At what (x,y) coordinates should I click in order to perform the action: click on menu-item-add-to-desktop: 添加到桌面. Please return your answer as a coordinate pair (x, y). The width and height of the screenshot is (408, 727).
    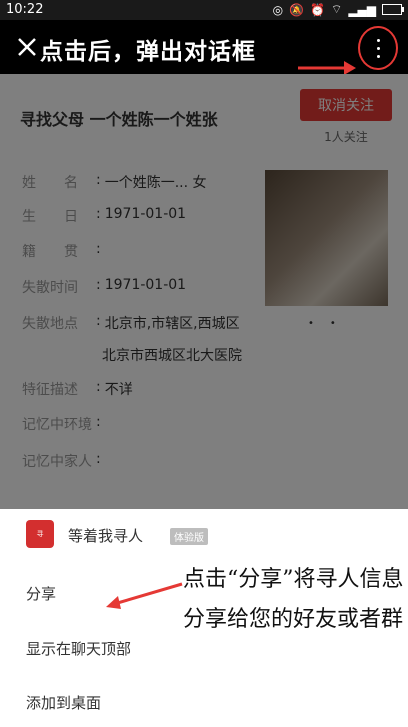
    Looking at the image, I should click on (63, 702).